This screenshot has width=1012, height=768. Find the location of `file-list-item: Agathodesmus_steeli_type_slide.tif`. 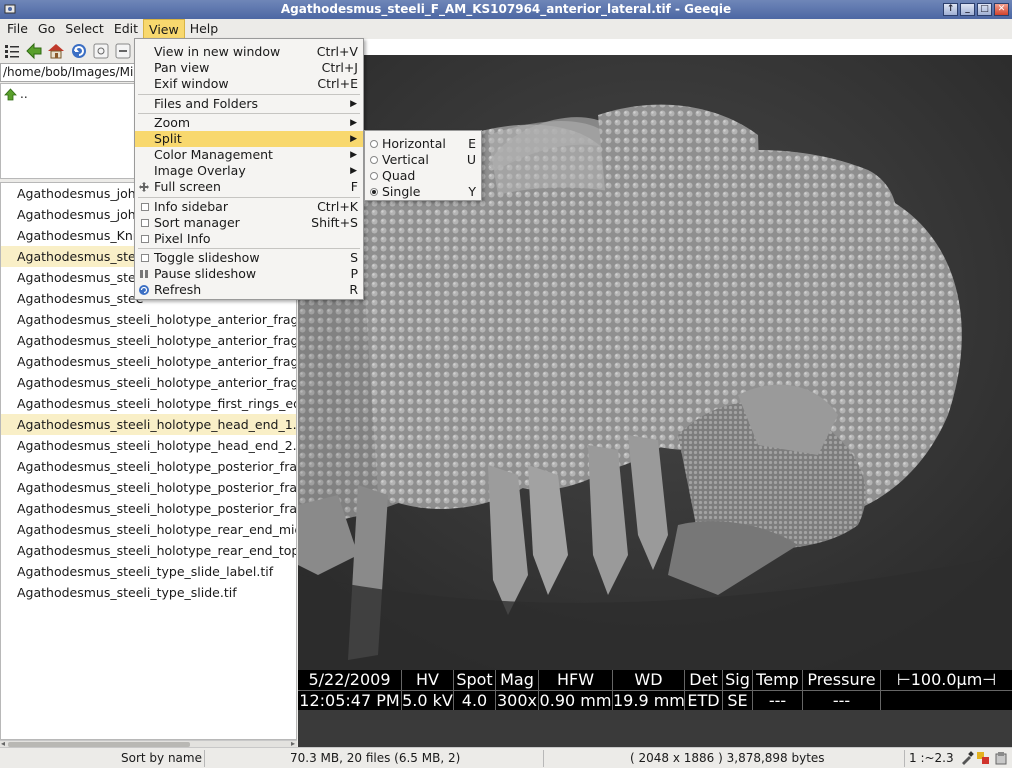

file-list-item: Agathodesmus_steeli_type_slide.tif is located at coordinates (148, 592).